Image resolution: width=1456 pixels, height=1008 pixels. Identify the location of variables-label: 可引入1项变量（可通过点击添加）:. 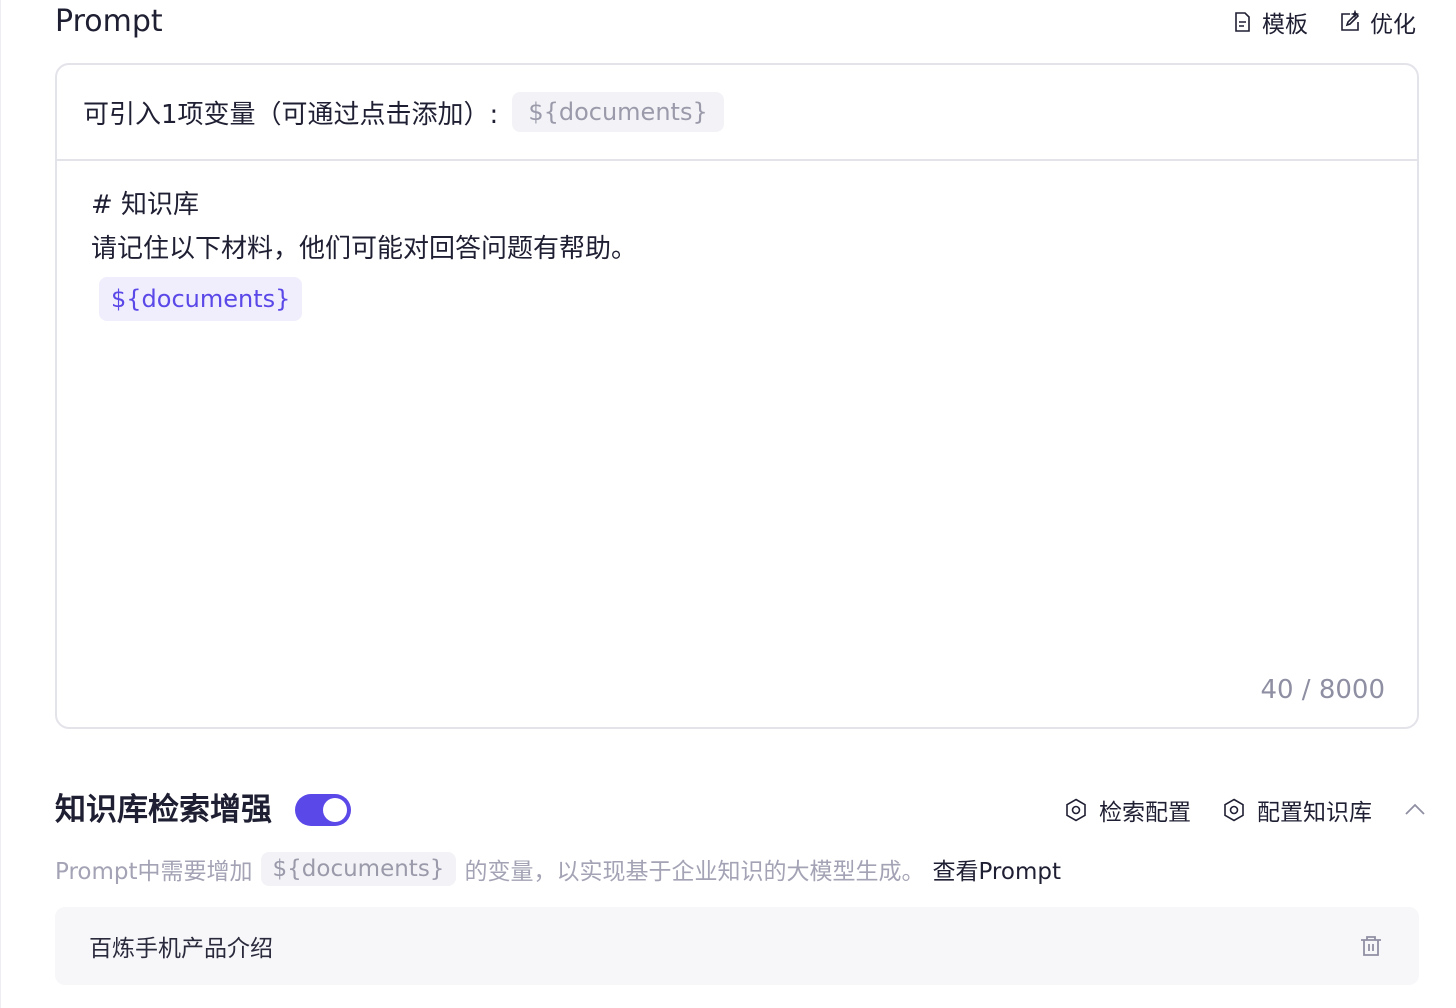
(291, 114).